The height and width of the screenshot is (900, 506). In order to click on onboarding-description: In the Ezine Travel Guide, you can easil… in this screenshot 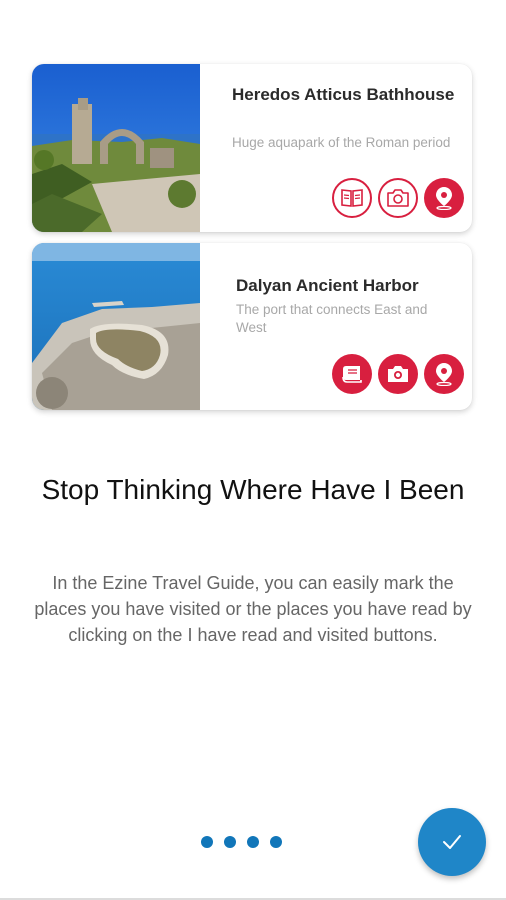, I will do `click(253, 609)`.